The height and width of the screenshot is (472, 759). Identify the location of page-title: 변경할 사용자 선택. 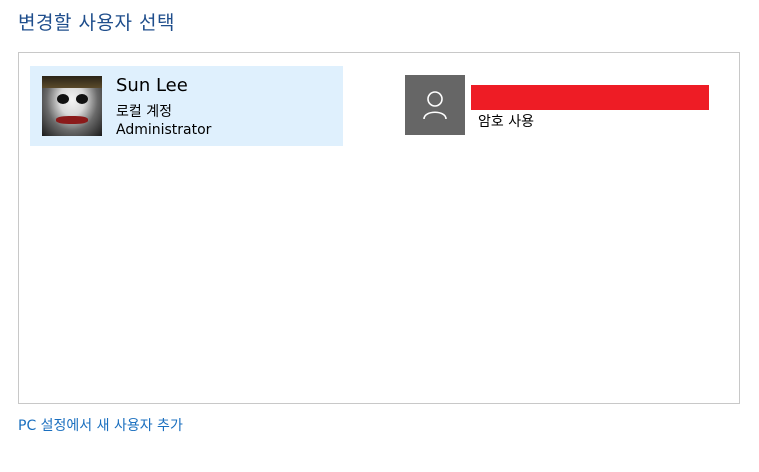
(96, 23).